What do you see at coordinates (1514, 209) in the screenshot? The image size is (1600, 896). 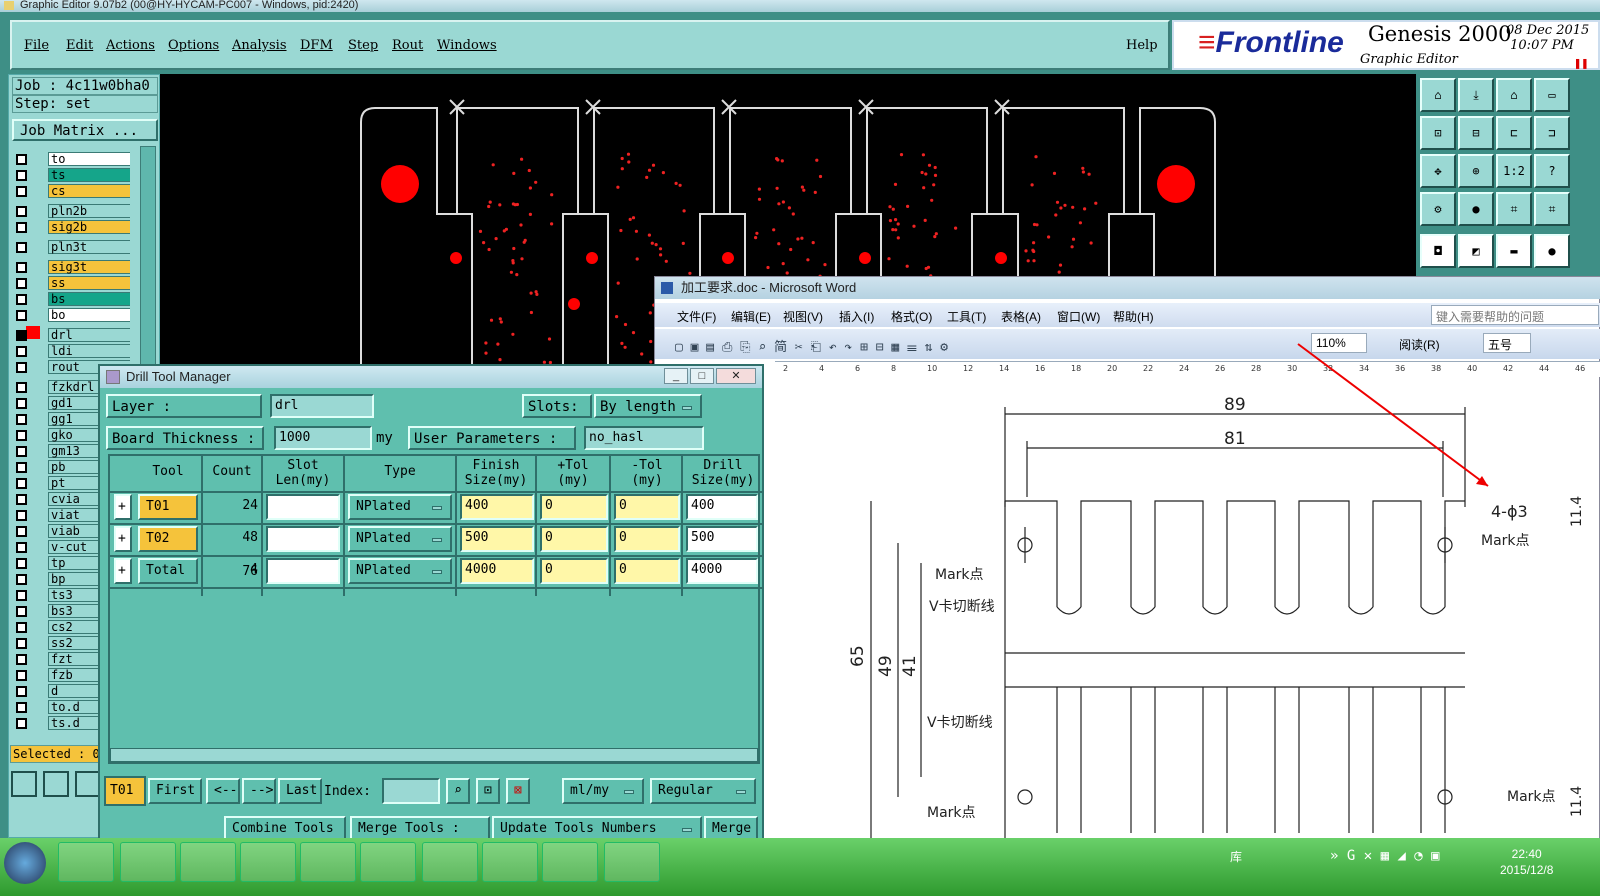 I see `net-icon: ⌗` at bounding box center [1514, 209].